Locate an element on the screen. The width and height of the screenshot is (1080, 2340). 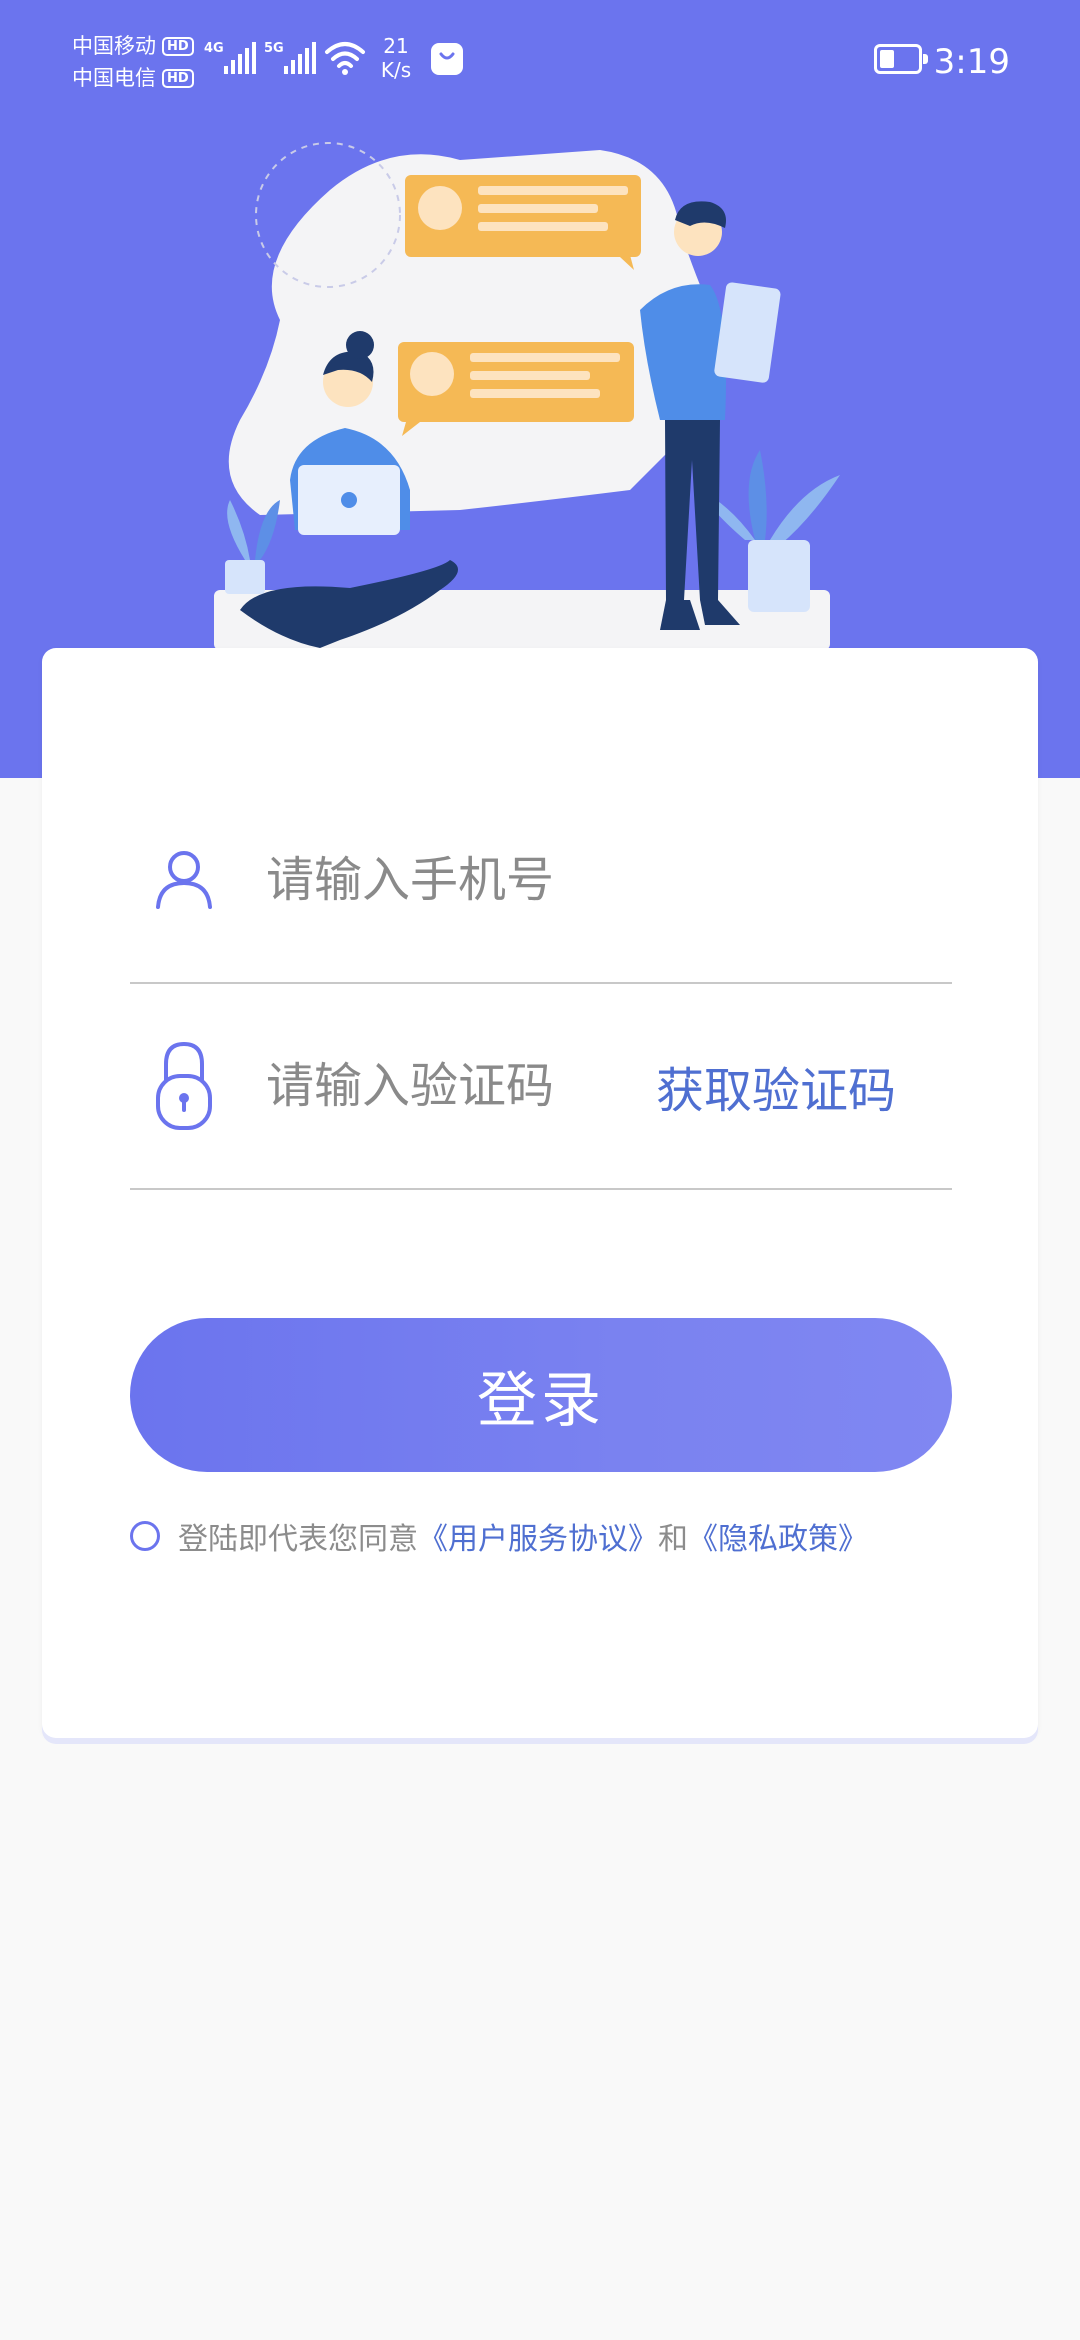
hero-illustration is located at coordinates (527, 396).